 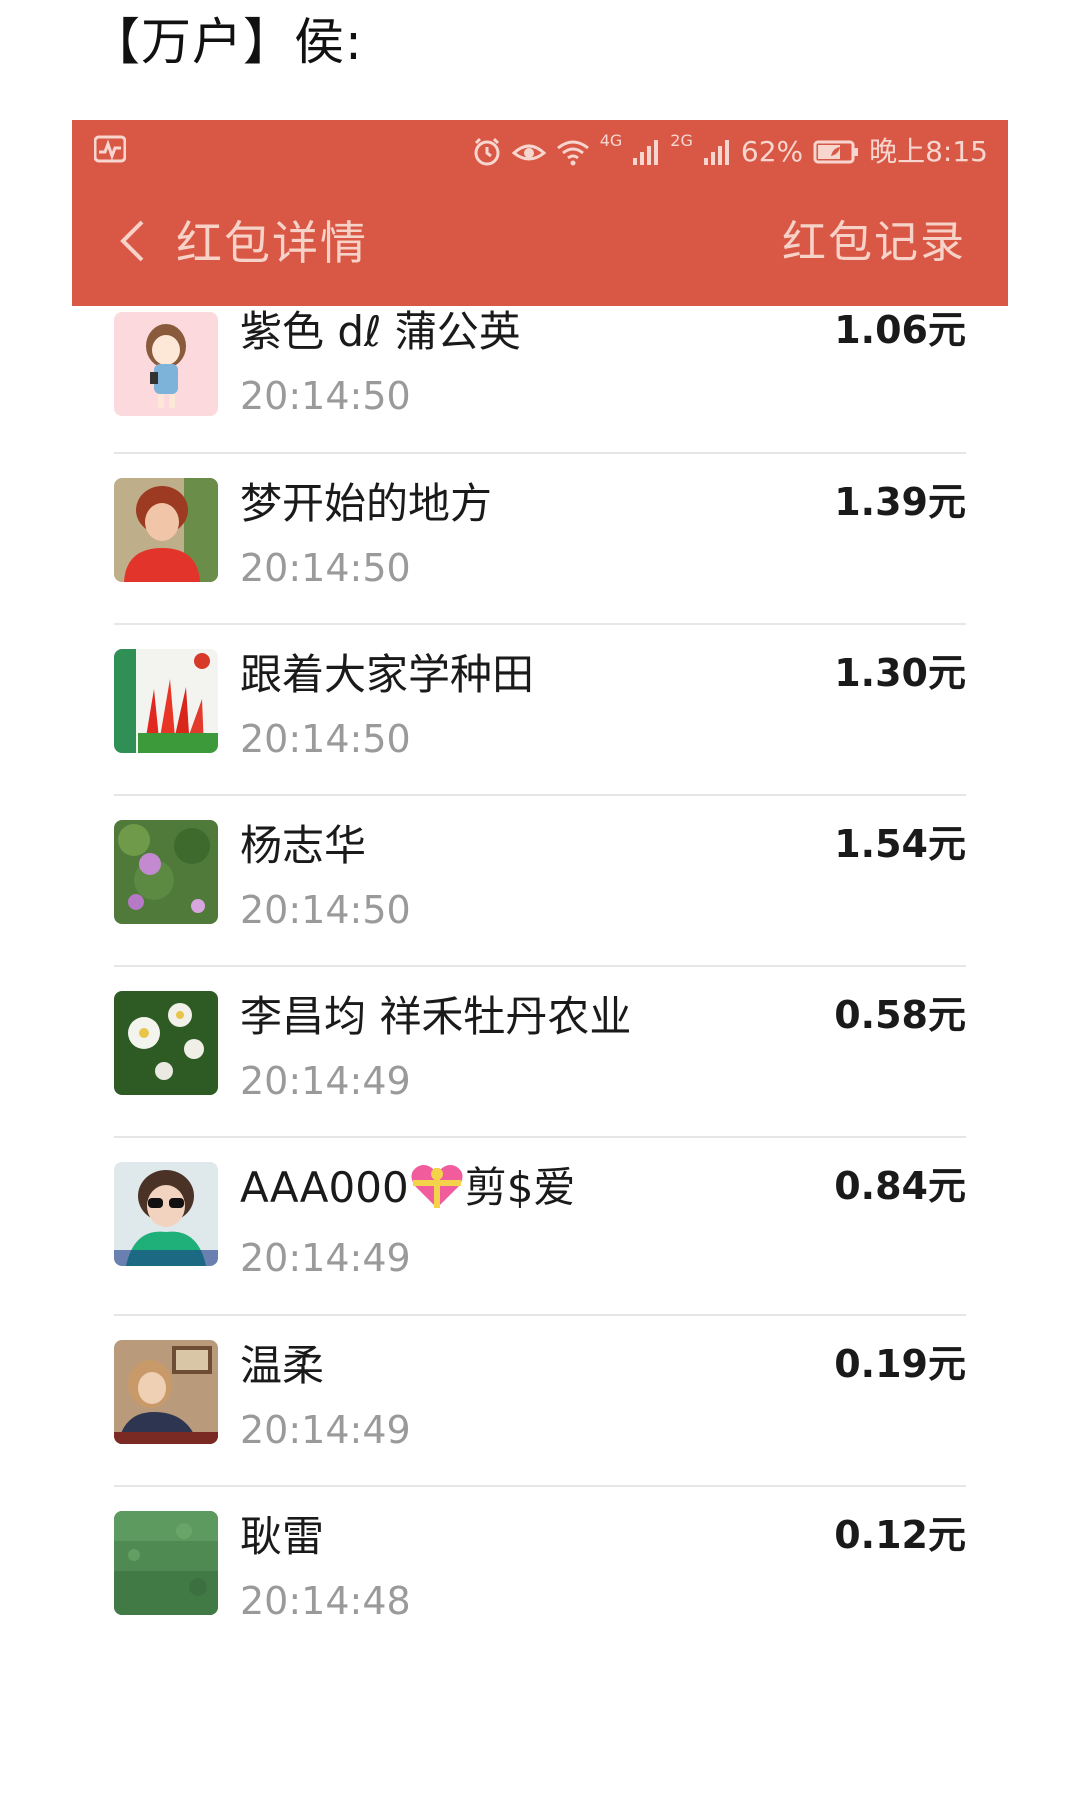 I want to click on record-name: AAA000 剪$爱, so click(x=407, y=1188).